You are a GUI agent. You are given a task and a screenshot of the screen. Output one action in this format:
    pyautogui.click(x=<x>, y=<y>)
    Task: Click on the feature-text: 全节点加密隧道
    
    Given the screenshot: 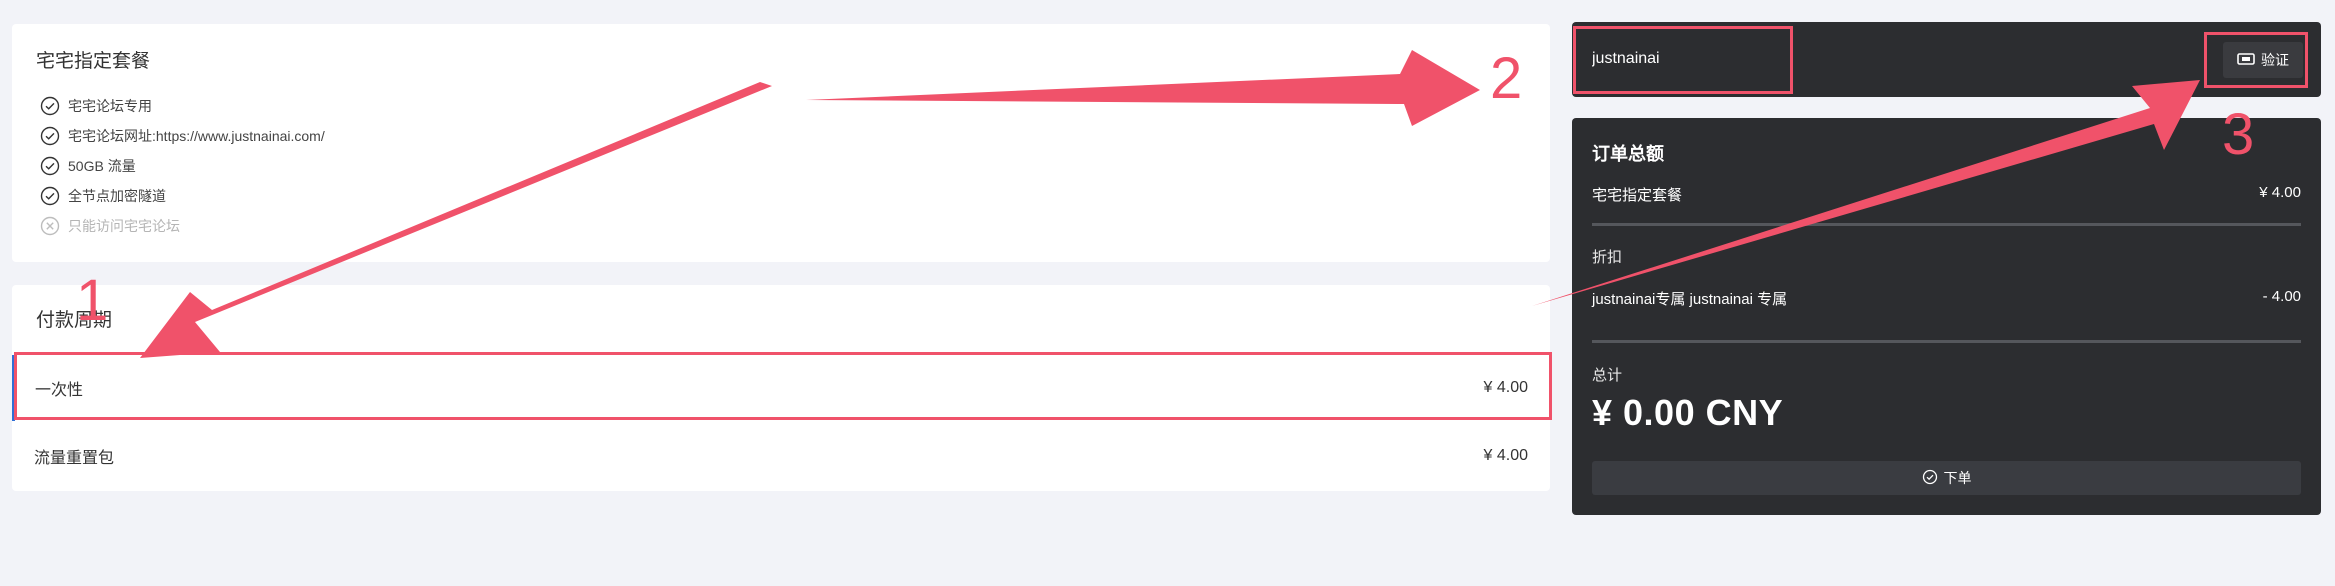 What is the action you would take?
    pyautogui.click(x=117, y=196)
    